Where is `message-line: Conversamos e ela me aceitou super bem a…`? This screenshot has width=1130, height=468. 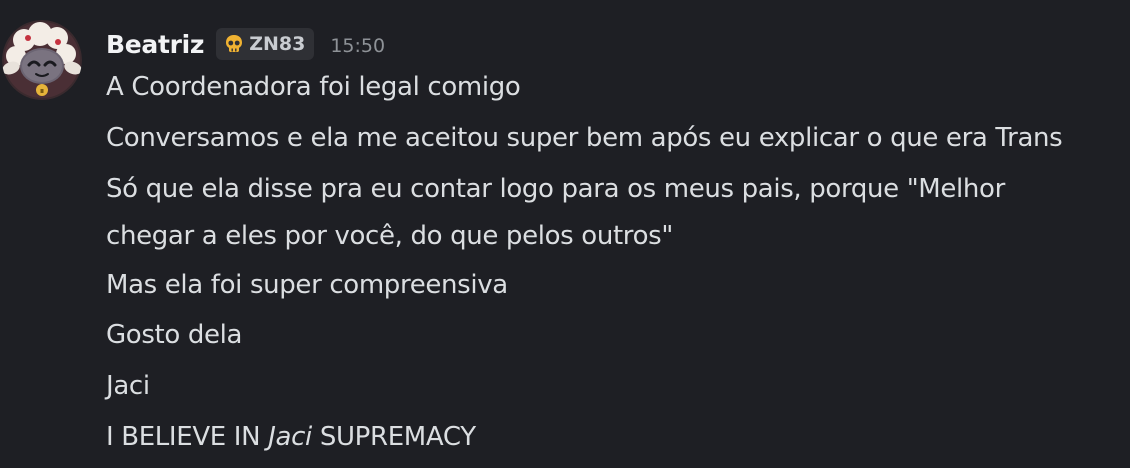 message-line: Conversamos e ela me aceitou super bem a… is located at coordinates (584, 138).